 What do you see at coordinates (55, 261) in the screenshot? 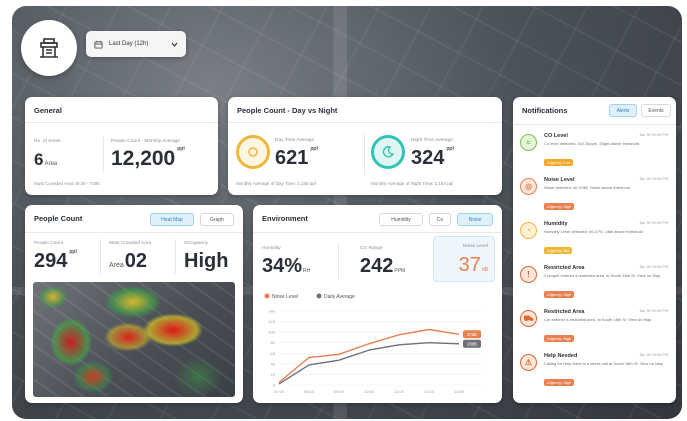
I see `count-value: 294 ppl` at bounding box center [55, 261].